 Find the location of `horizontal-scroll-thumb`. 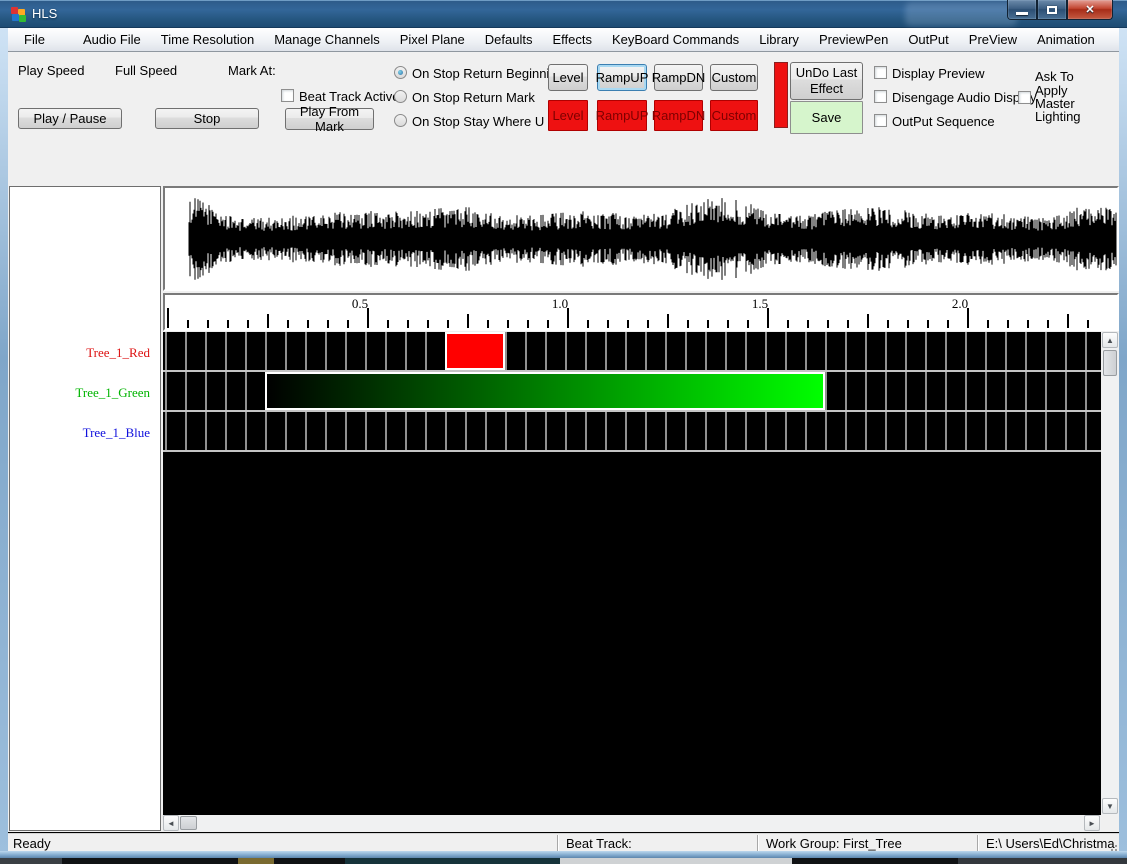

horizontal-scroll-thumb is located at coordinates (188, 823).